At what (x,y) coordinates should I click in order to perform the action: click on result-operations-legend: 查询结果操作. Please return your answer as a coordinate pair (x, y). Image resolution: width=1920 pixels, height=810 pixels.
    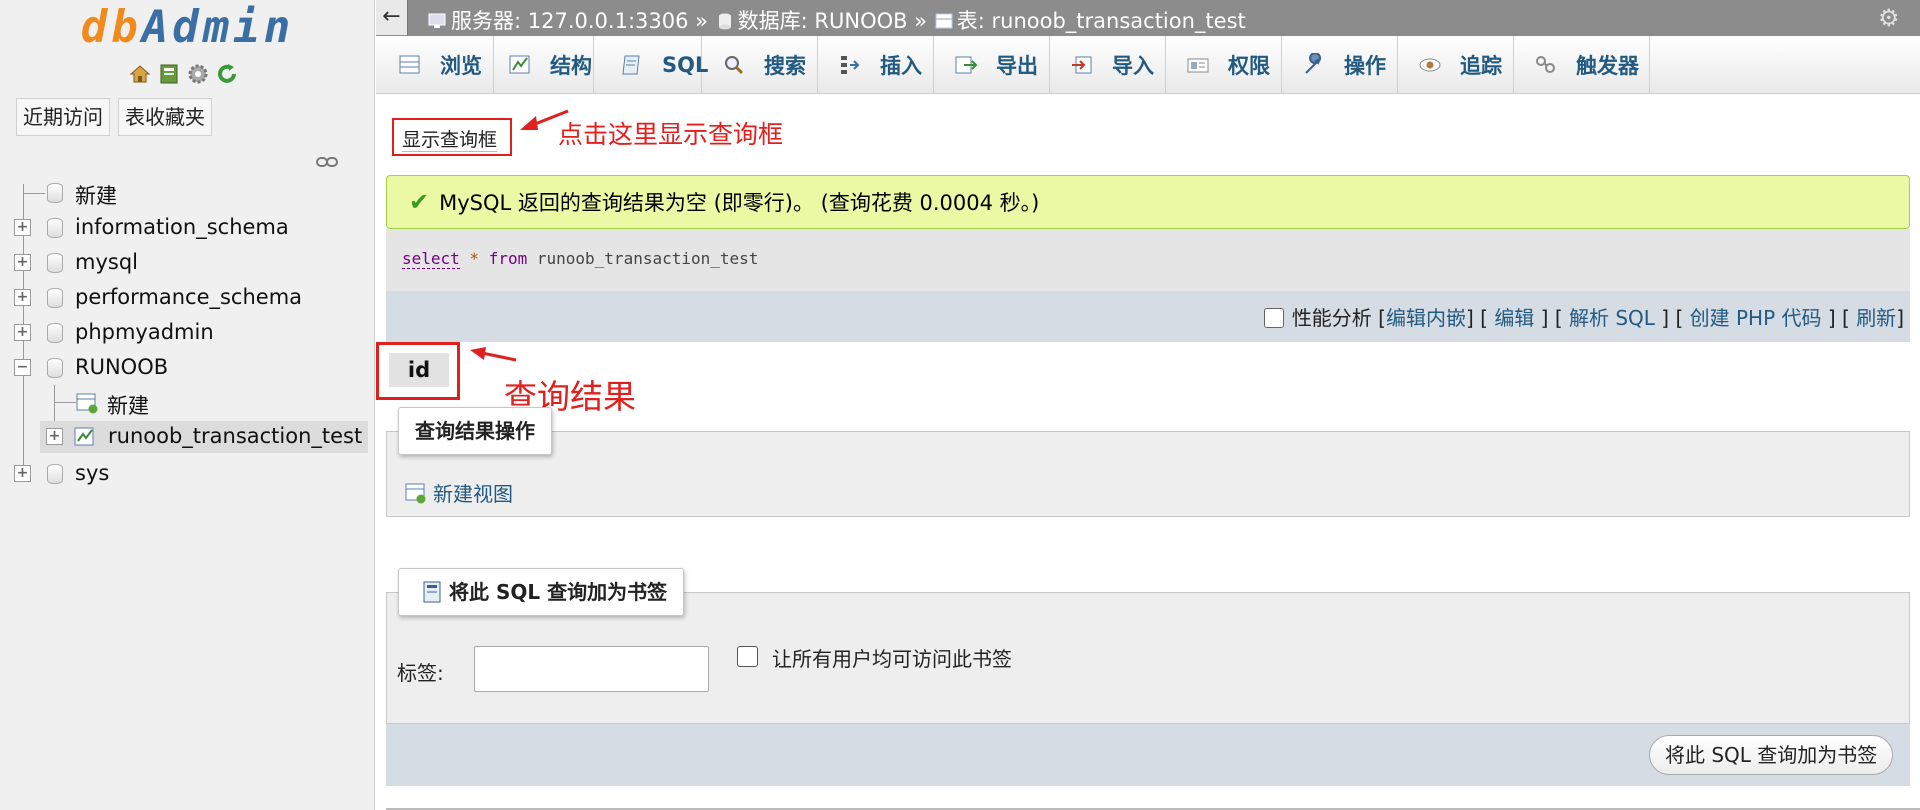
    Looking at the image, I should click on (475, 431).